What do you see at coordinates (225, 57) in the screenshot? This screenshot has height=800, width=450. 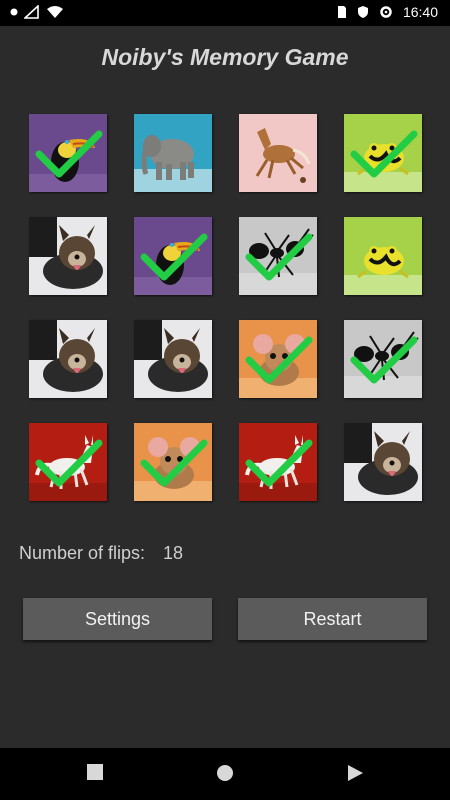 I see `game-title: Noiby's Memory Game` at bounding box center [225, 57].